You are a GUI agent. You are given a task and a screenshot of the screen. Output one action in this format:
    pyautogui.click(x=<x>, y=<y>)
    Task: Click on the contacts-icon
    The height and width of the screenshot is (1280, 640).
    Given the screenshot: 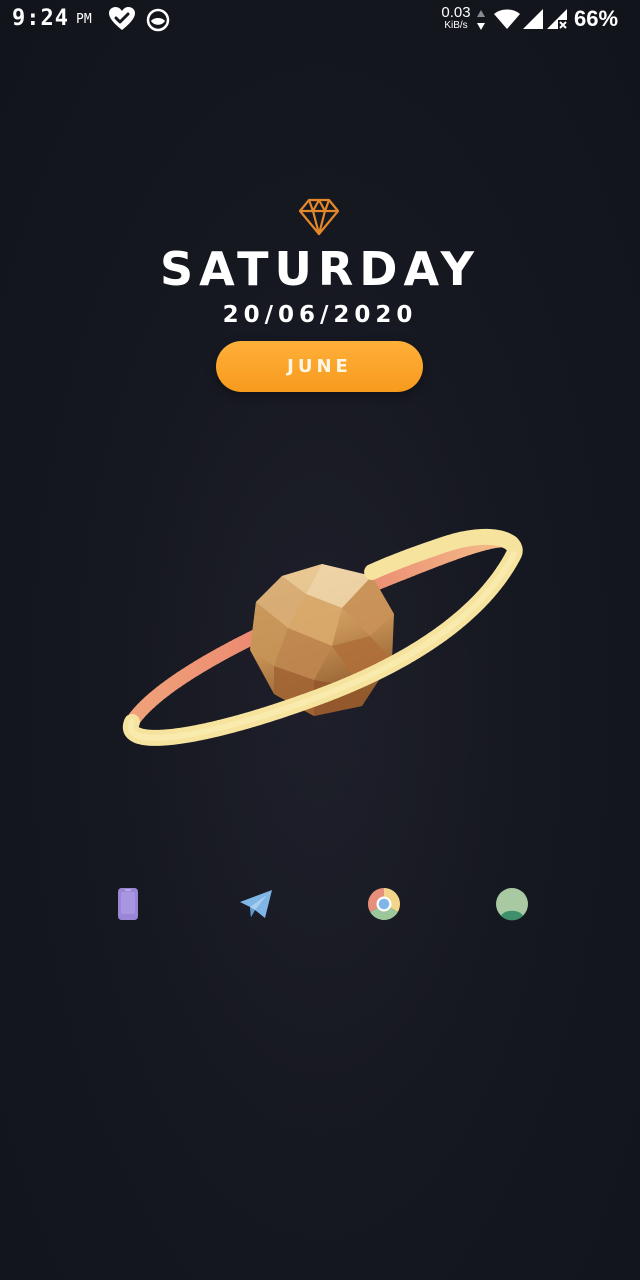 What is the action you would take?
    pyautogui.click(x=512, y=904)
    